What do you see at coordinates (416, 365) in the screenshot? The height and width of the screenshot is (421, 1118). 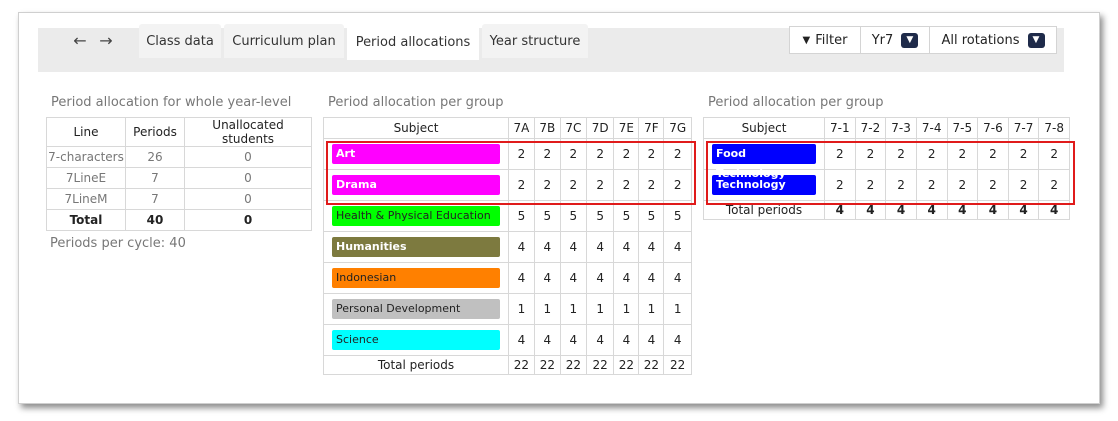 I see `total-periods-label: Total periods` at bounding box center [416, 365].